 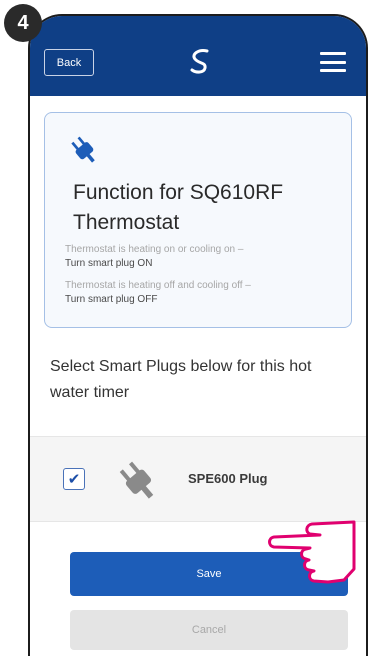 I want to click on rule1-condition: Thermostat is heating on or cooling on –, so click(x=154, y=249).